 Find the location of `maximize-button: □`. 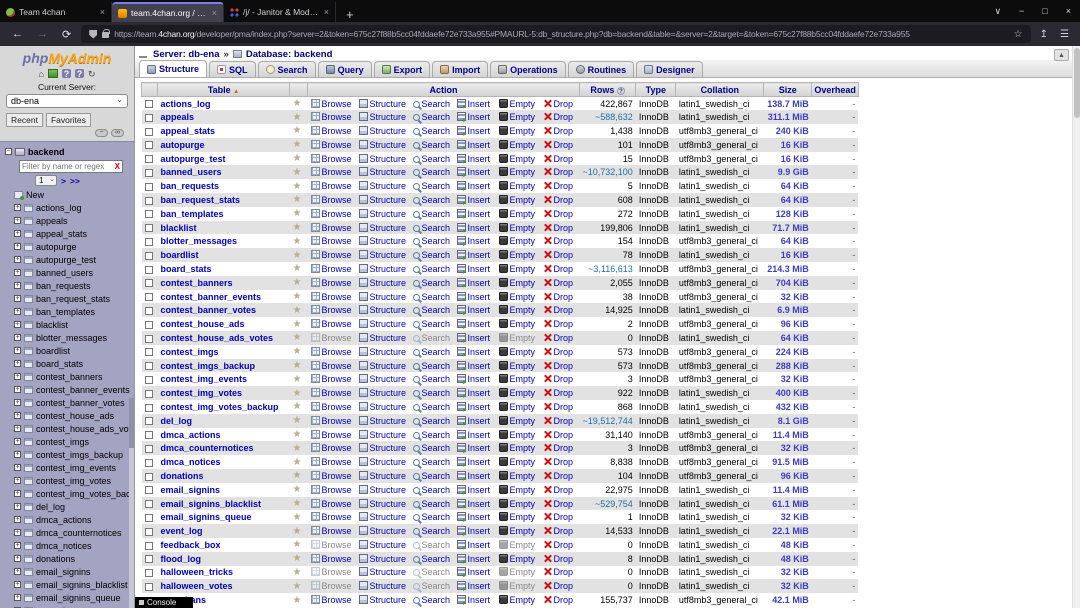

maximize-button: □ is located at coordinates (1044, 11).